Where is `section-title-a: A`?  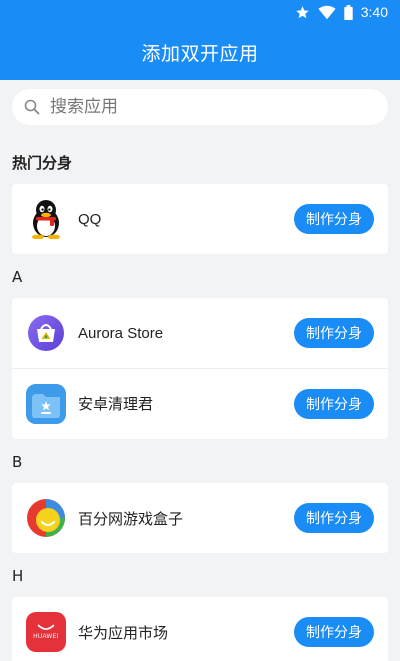 section-title-a: A is located at coordinates (17, 277).